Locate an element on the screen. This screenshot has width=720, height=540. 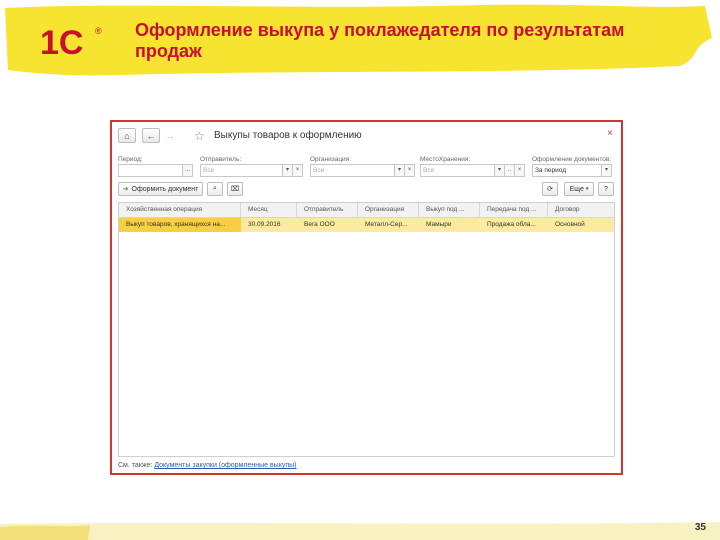
docs-select: За период is located at coordinates (567, 170).